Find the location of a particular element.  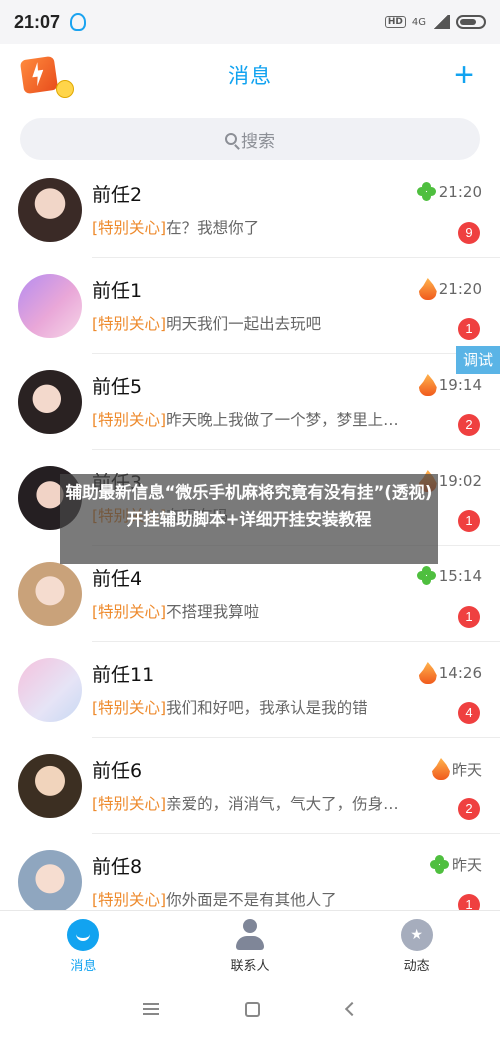

page-title: 消息 is located at coordinates (250, 76).